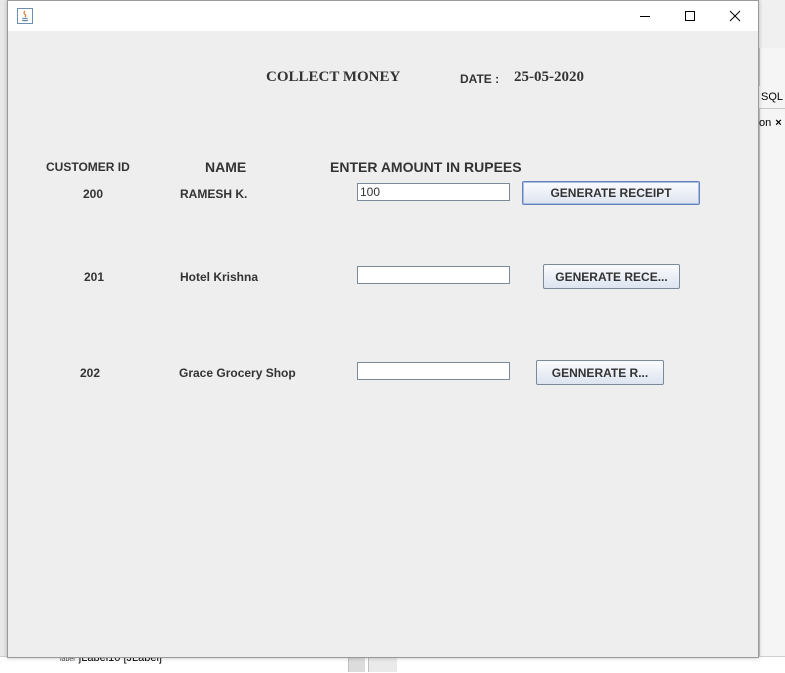 This screenshot has height=673, width=785. Describe the element at coordinates (426, 167) in the screenshot. I see `header-amount: ENTER AMOUNT IN RUPEES` at that location.